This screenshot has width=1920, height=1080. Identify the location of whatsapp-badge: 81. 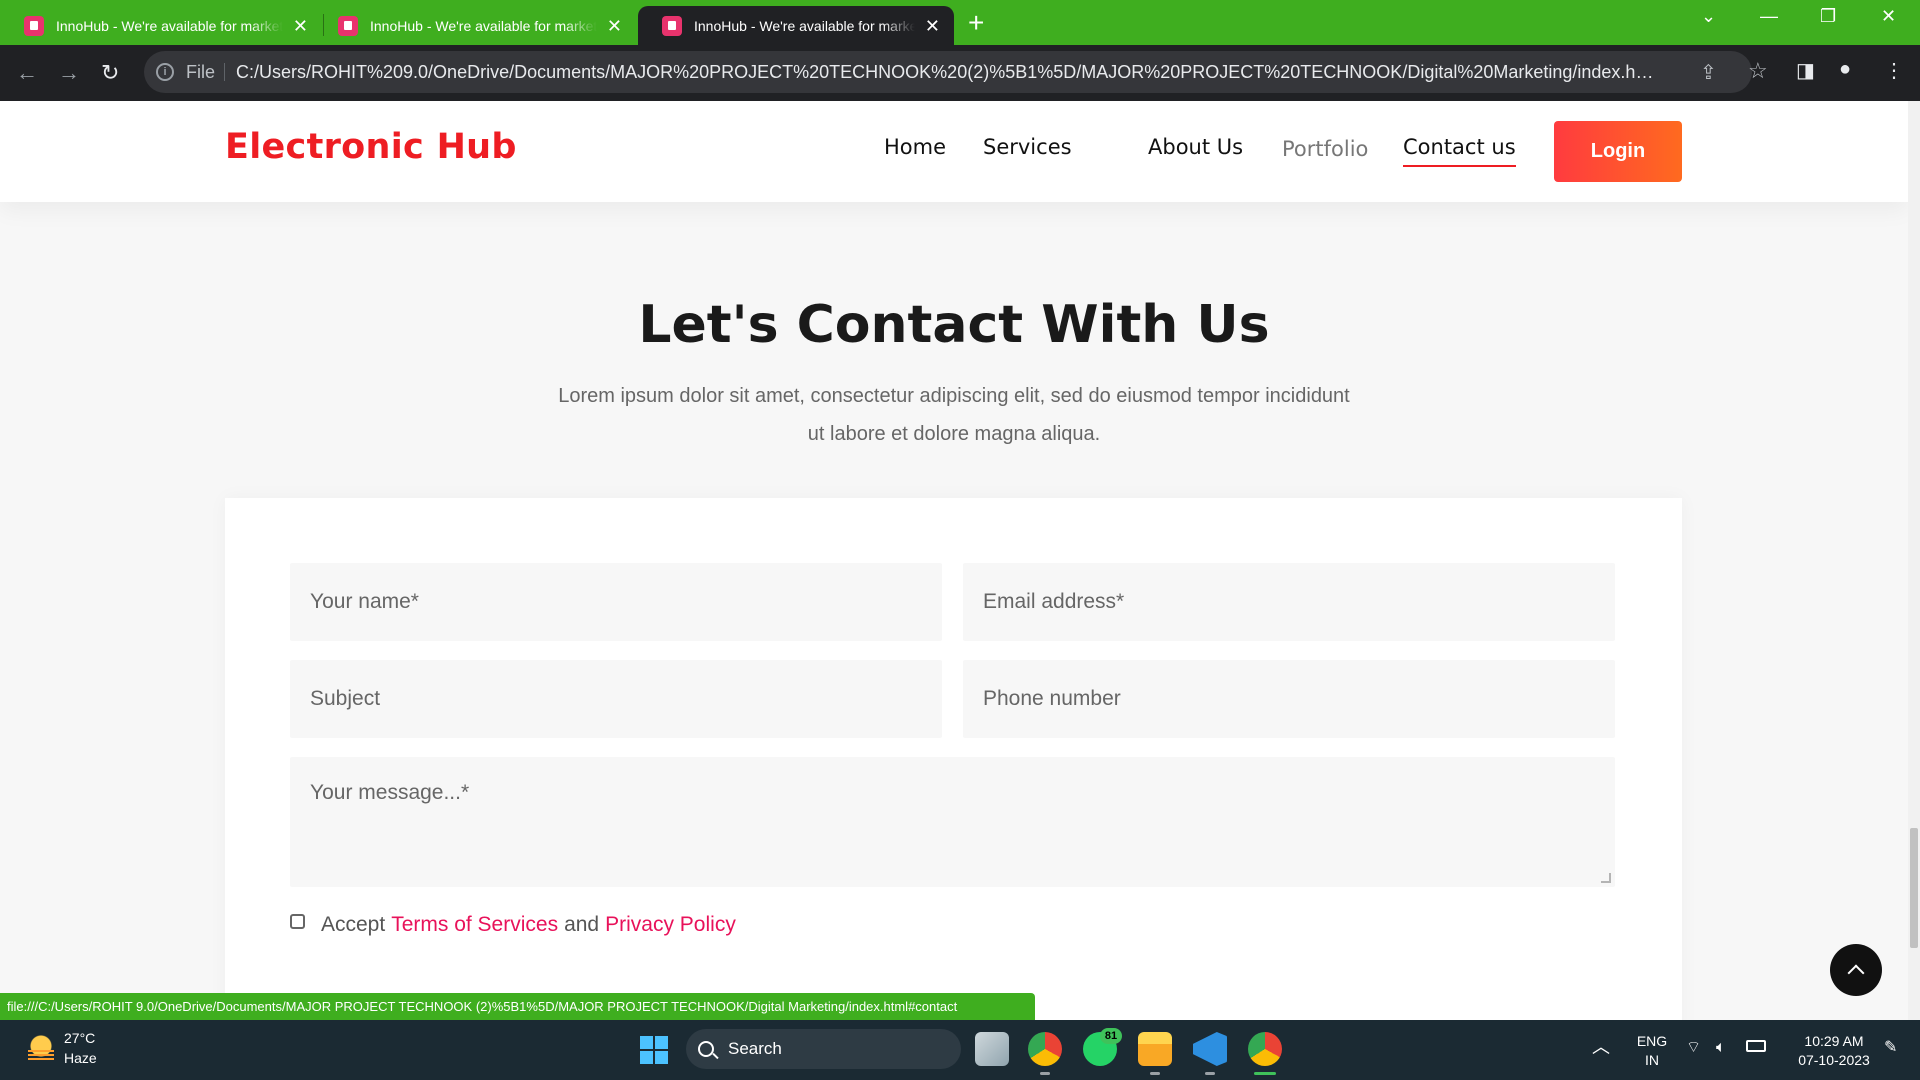
(1111, 1036).